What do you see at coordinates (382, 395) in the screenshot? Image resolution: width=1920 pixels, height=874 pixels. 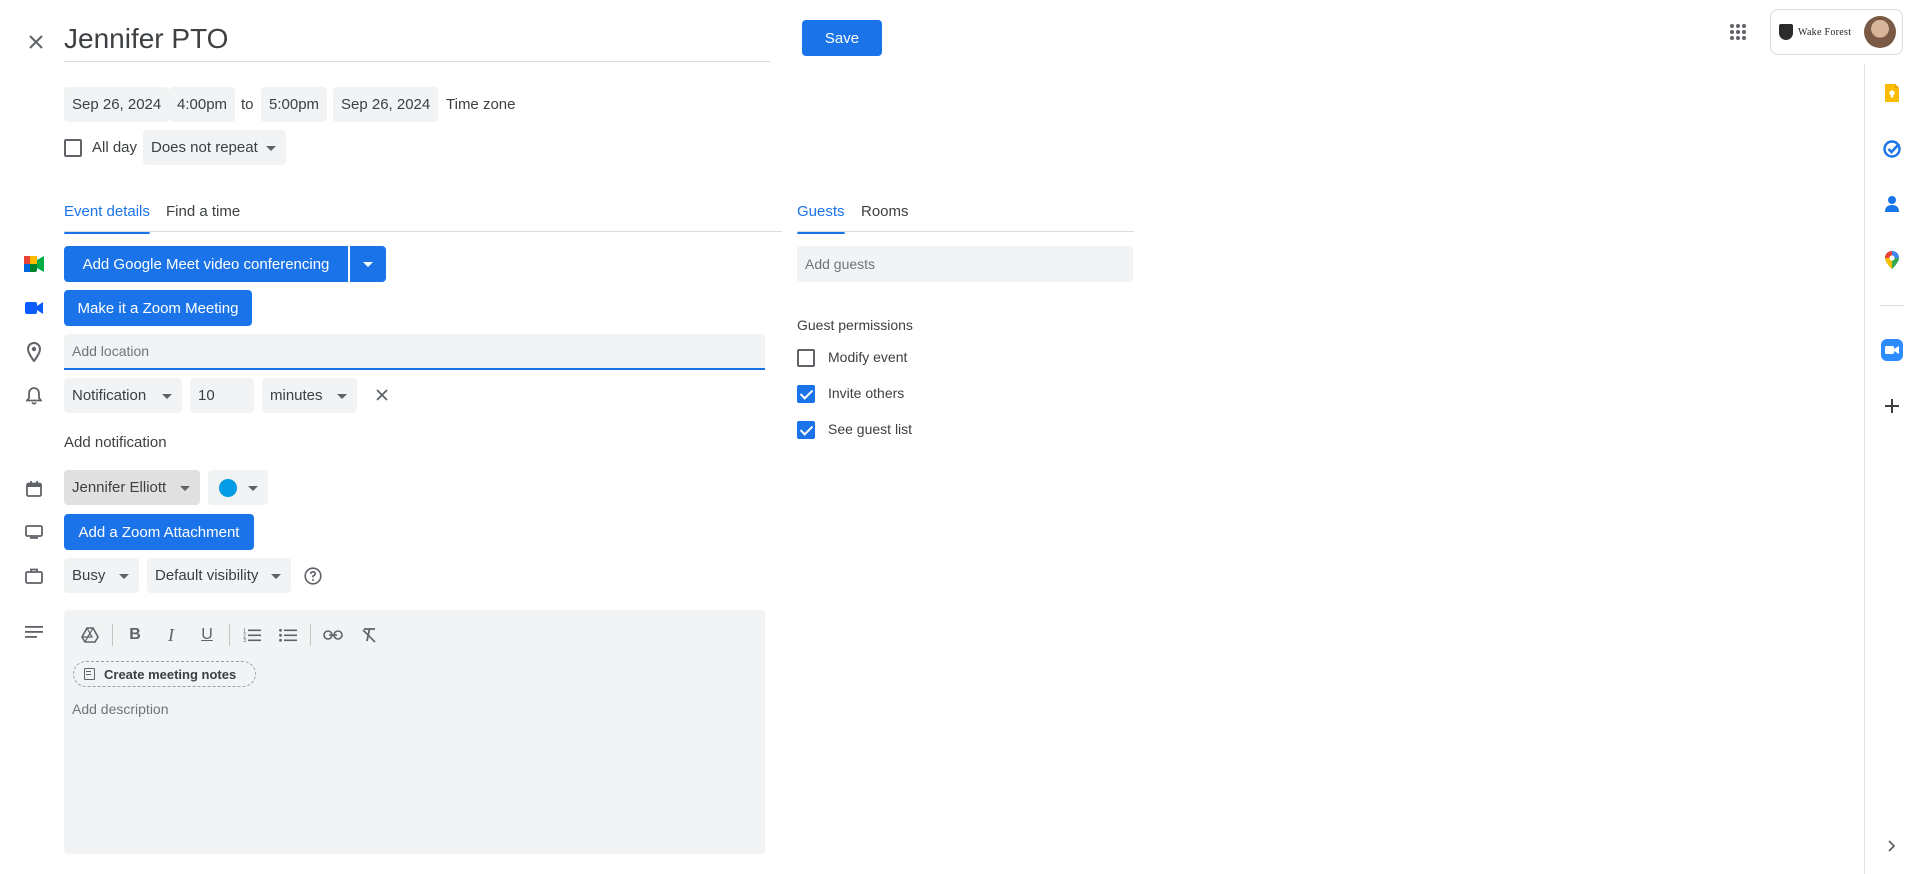 I see `remove-notification-icon` at bounding box center [382, 395].